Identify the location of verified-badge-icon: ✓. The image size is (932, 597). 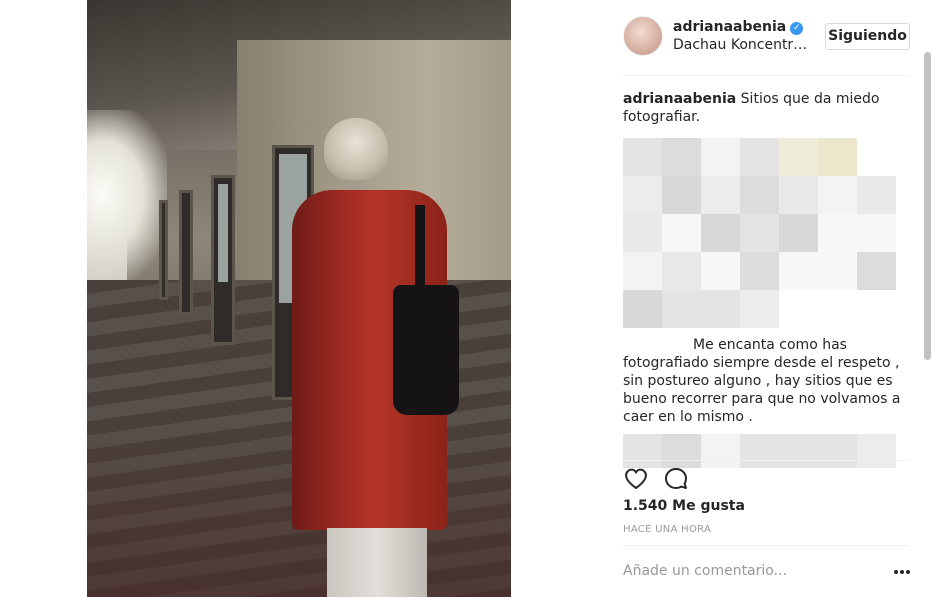
(797, 28).